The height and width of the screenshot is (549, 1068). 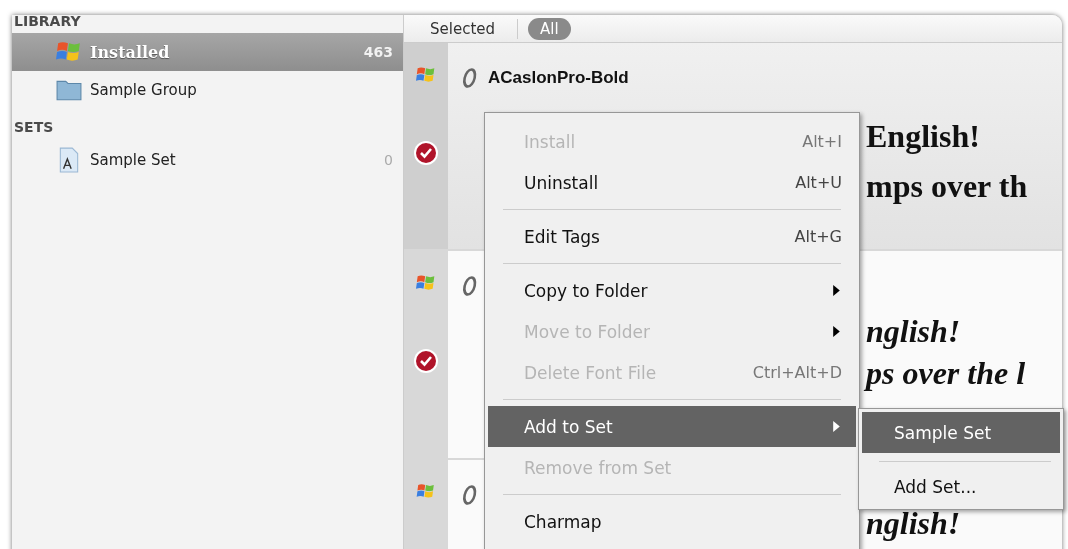 What do you see at coordinates (144, 90) in the screenshot?
I see `item-label: Sample Group` at bounding box center [144, 90].